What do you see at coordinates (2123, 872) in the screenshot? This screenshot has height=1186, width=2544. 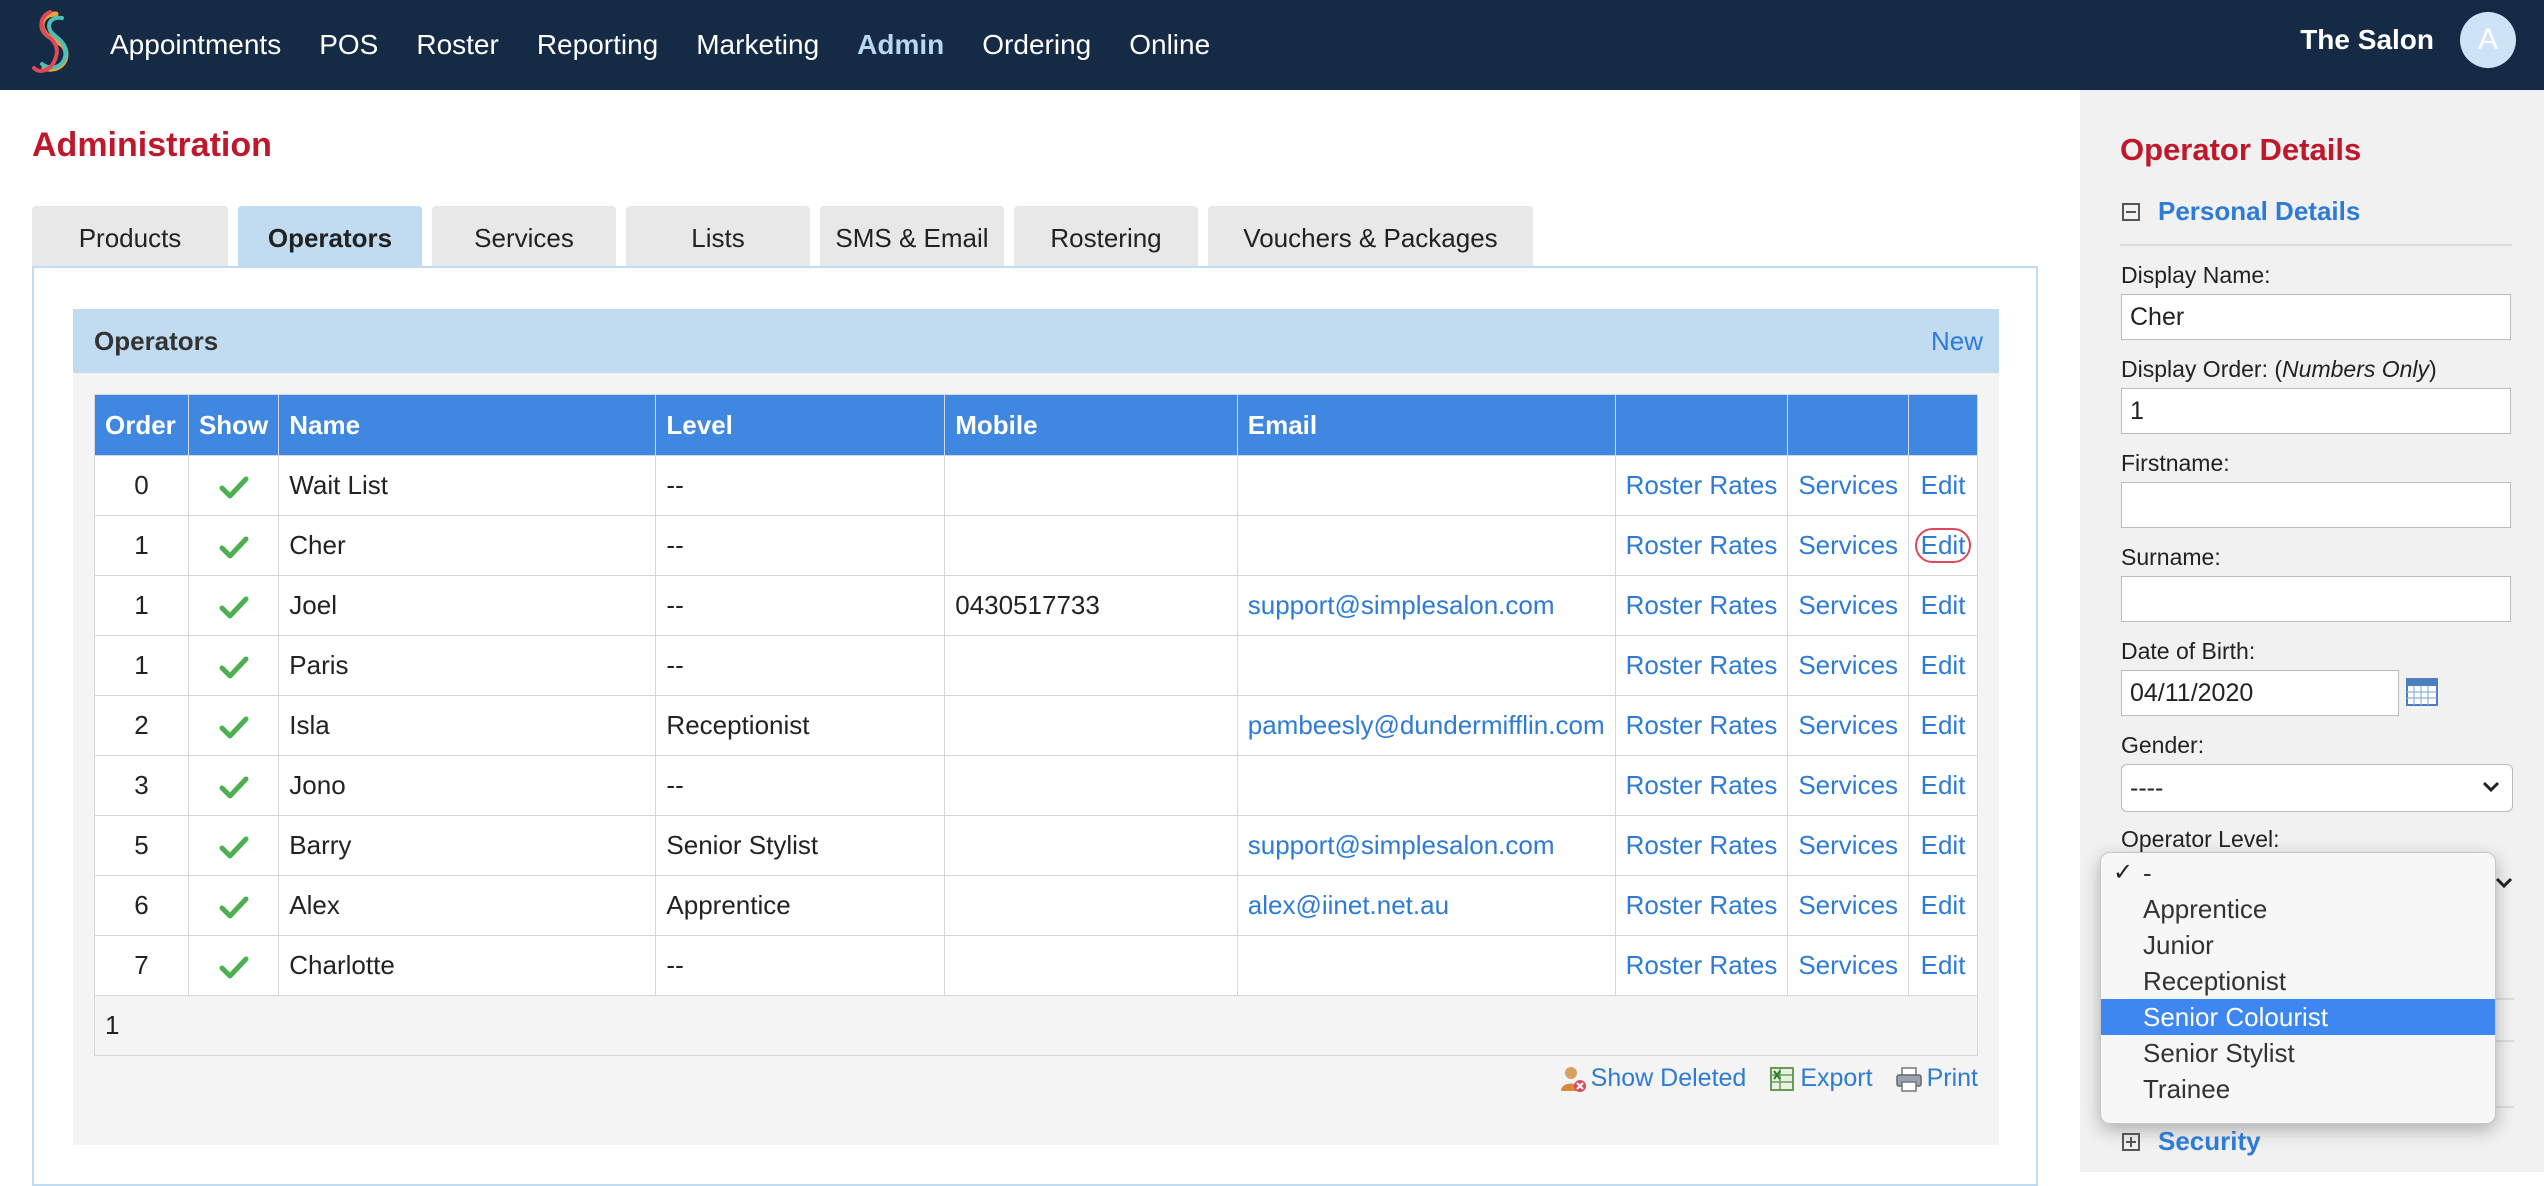 I see `checkmark-icon: ✓` at bounding box center [2123, 872].